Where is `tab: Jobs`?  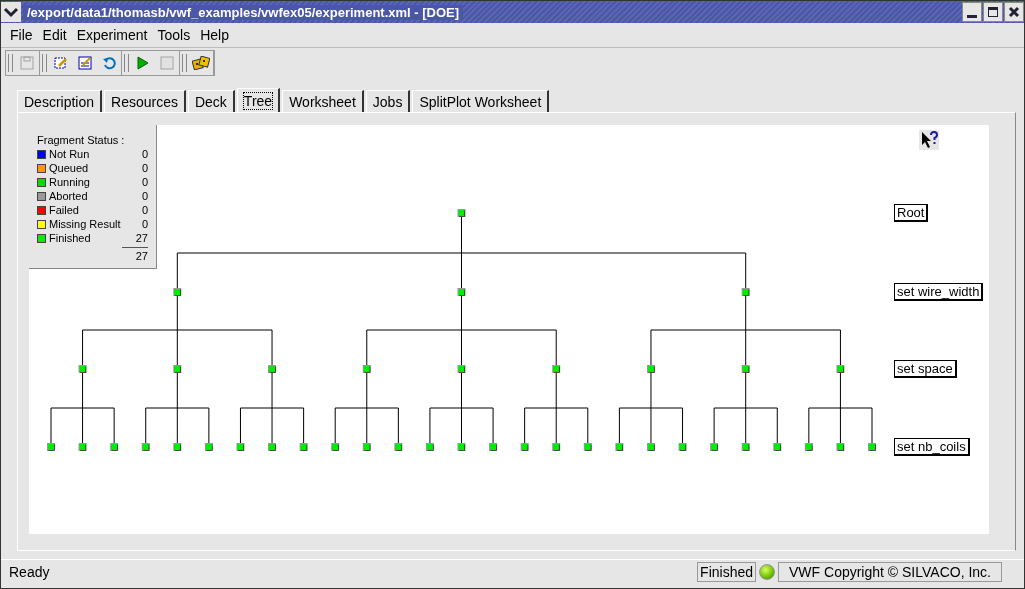
tab: Jobs is located at coordinates (388, 101).